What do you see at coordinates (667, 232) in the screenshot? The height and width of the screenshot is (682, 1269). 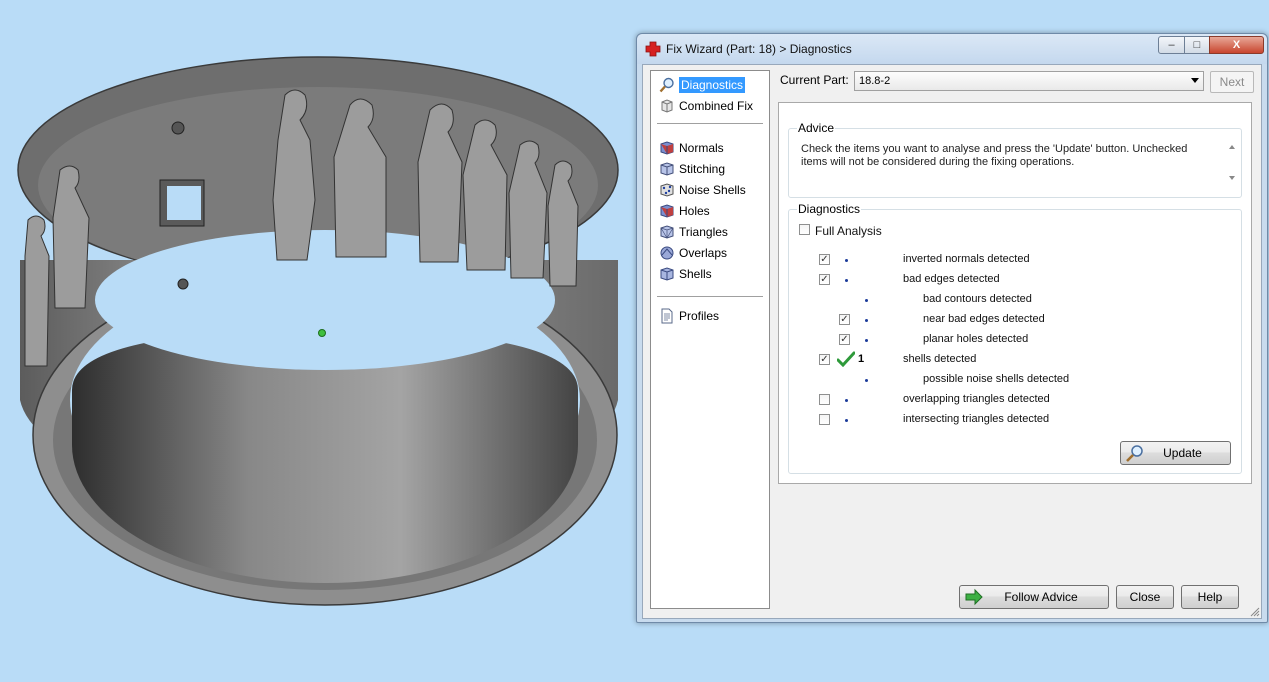 I see `cube-triangles-icon` at bounding box center [667, 232].